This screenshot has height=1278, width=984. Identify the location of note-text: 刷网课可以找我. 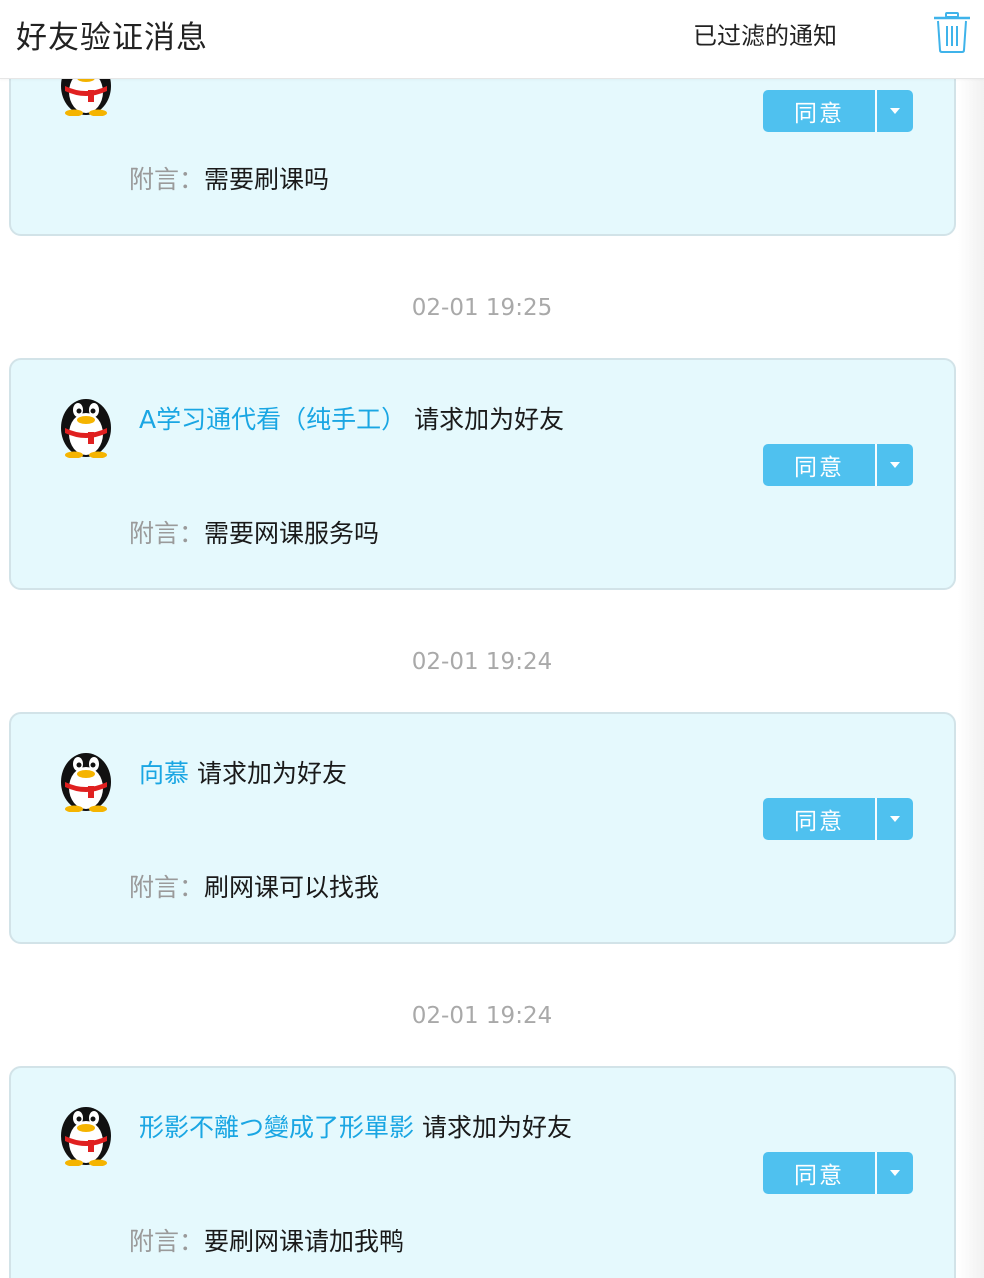
(292, 887).